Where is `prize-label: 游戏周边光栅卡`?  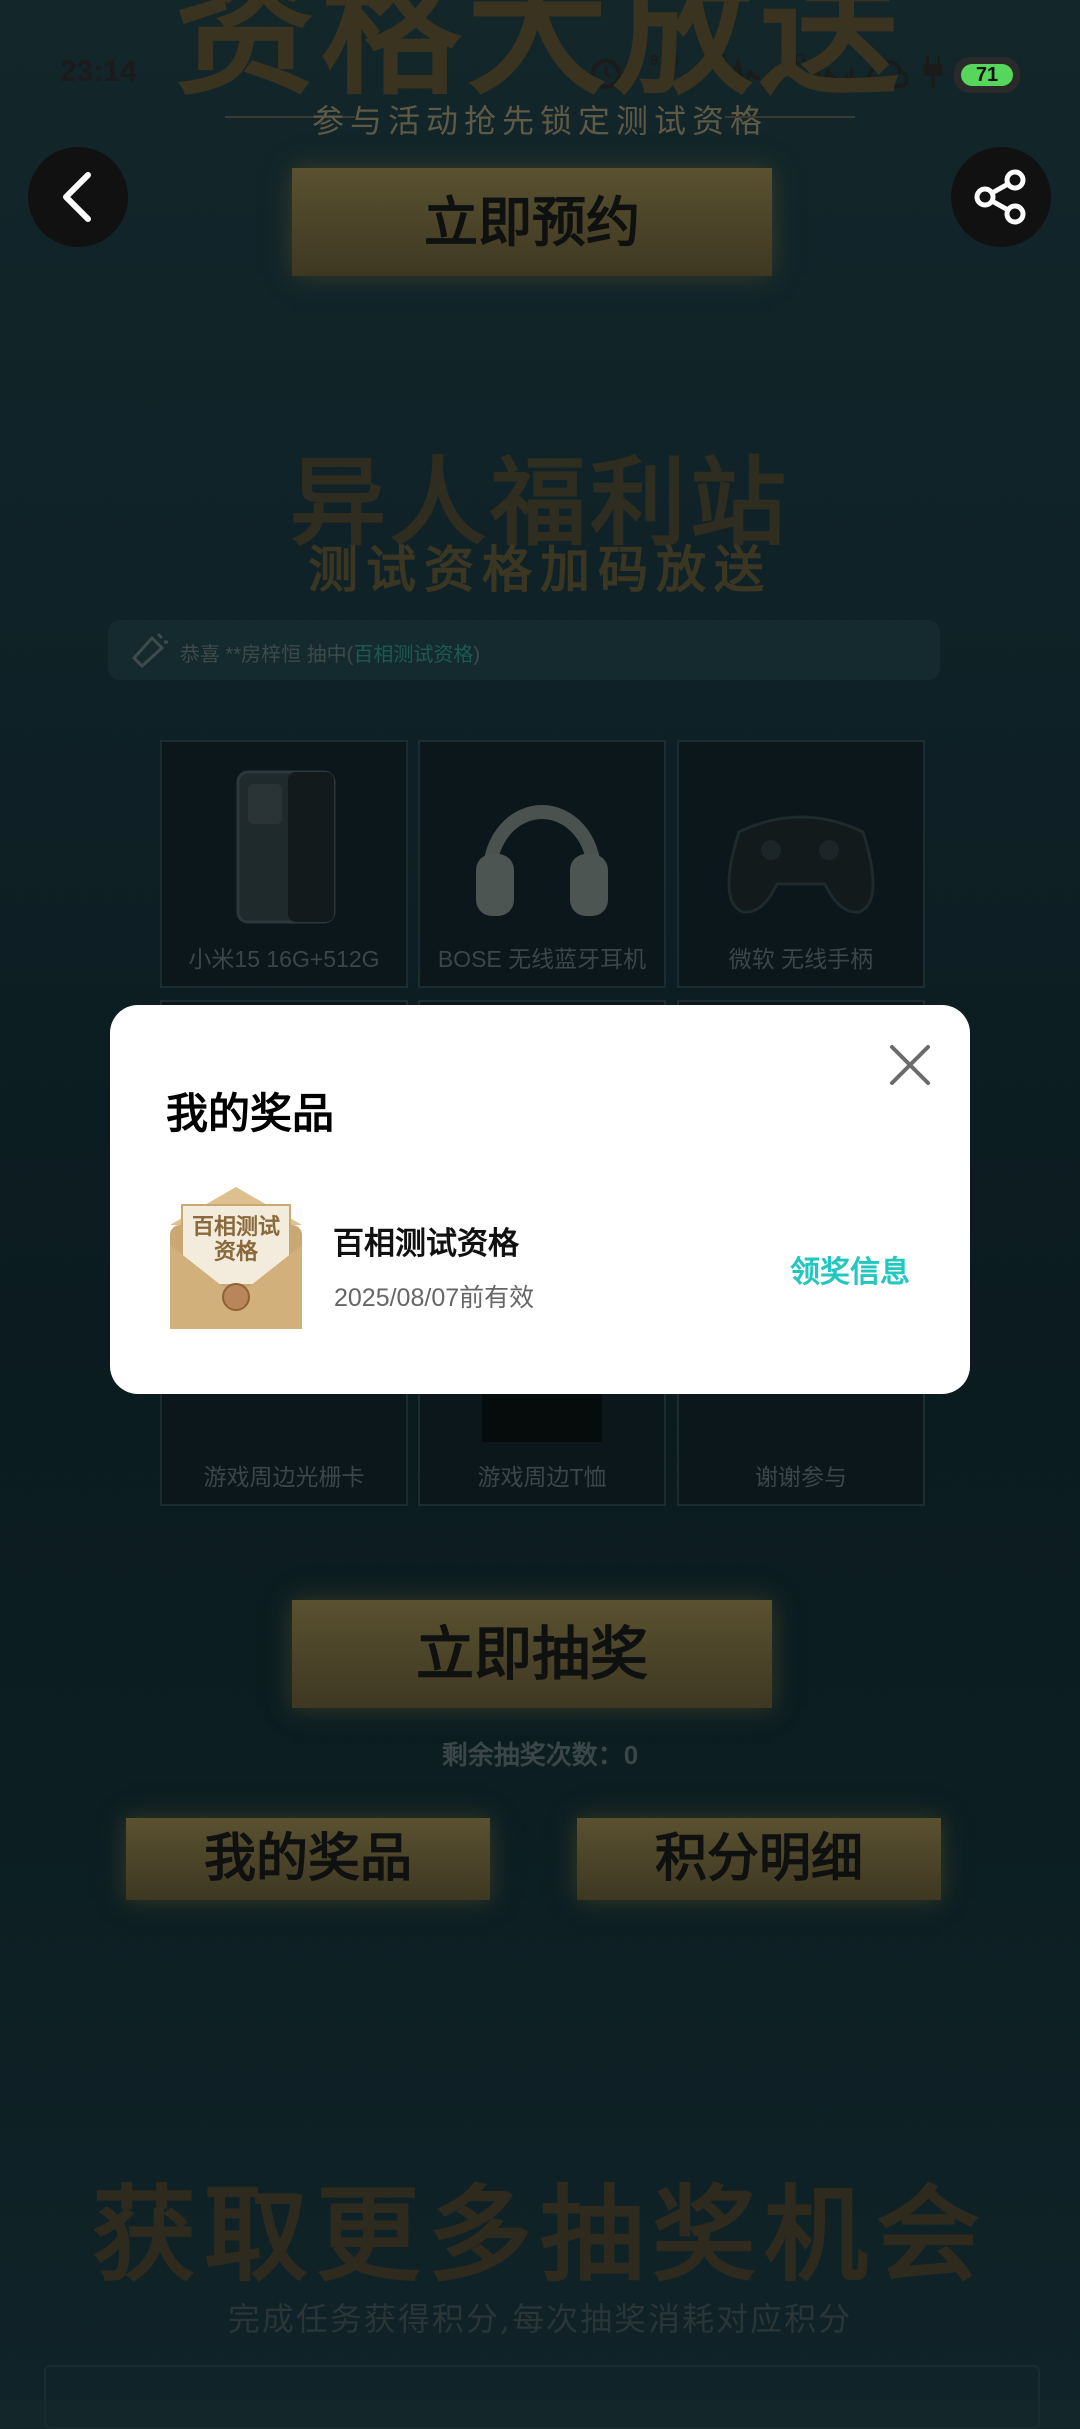 prize-label: 游戏周边光栅卡 is located at coordinates (284, 1477).